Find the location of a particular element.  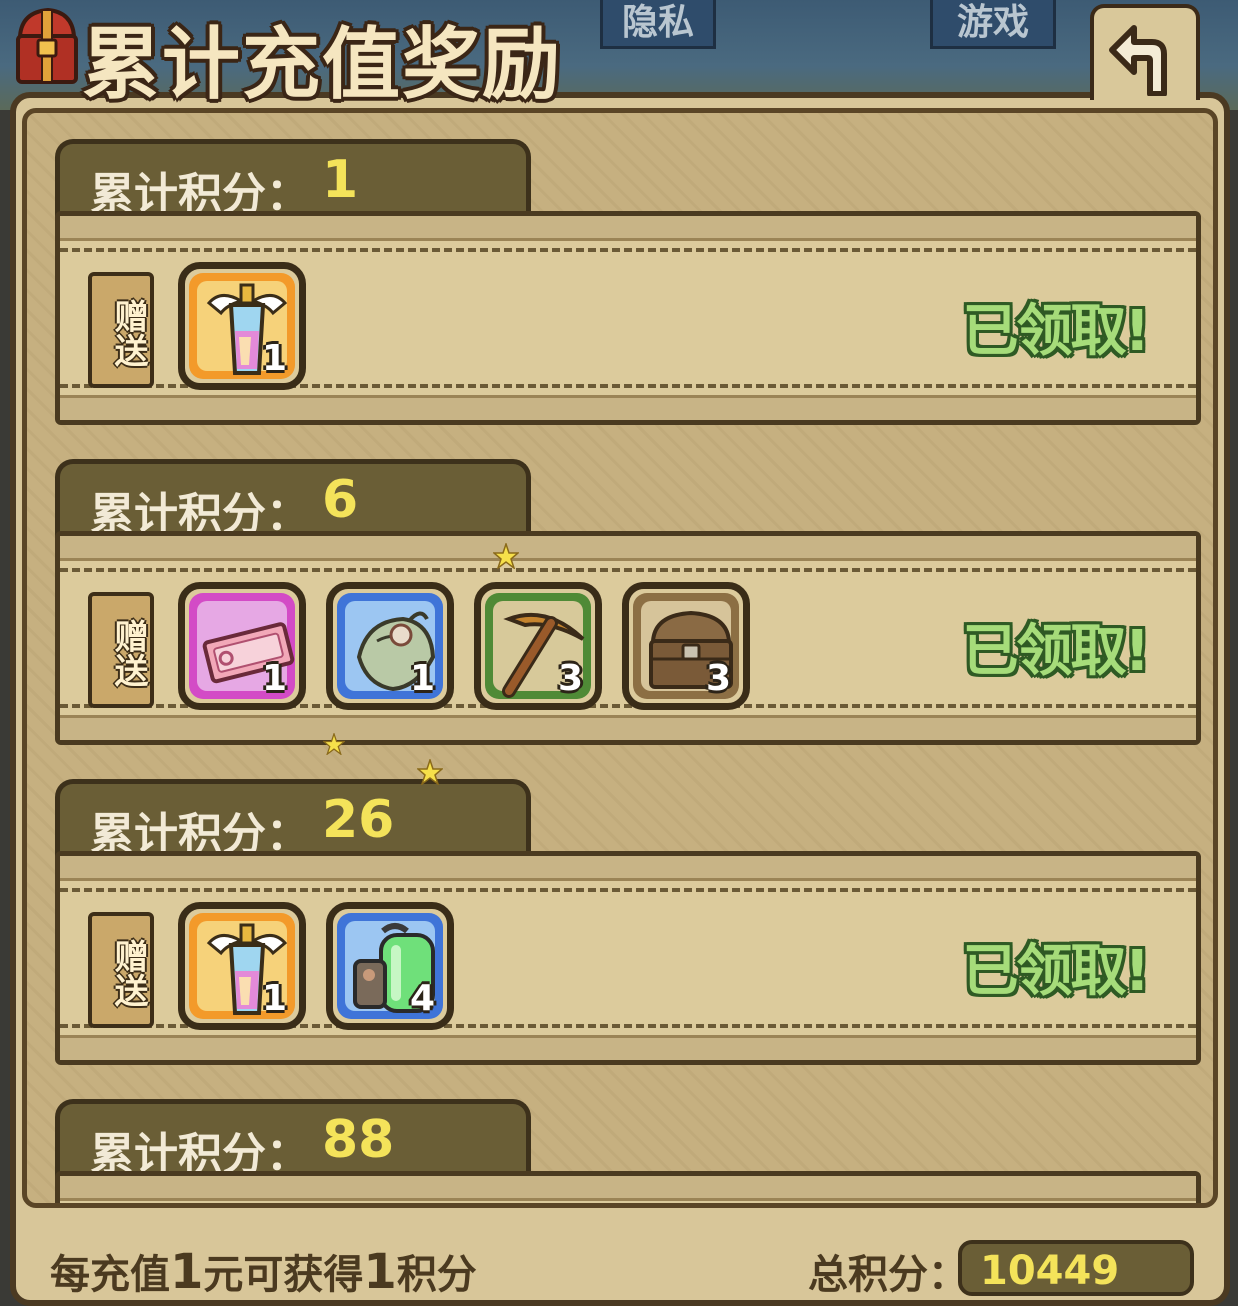

reward-tier: 累计积分： 88 is located at coordinates (629, 1151).